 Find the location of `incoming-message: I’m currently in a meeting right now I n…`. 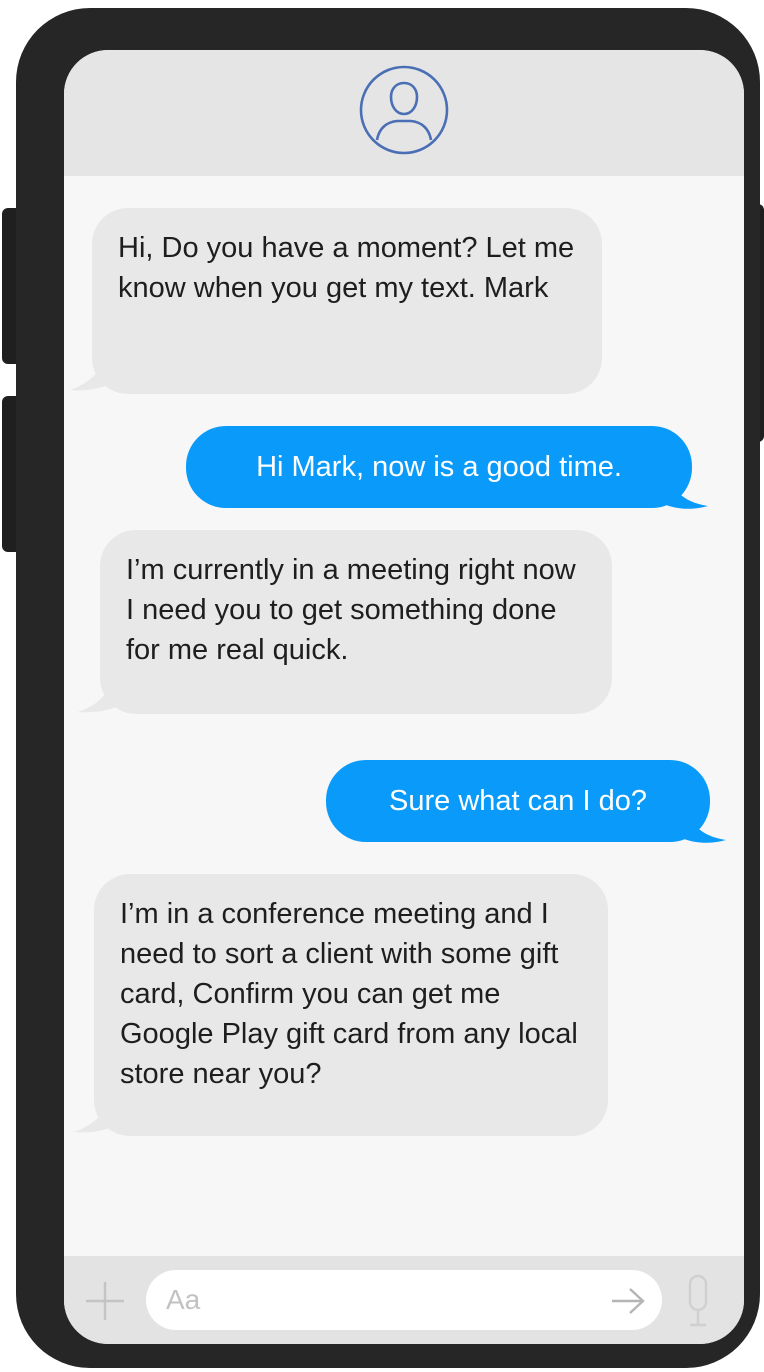

incoming-message: I’m currently in a meeting right now I n… is located at coordinates (356, 622).